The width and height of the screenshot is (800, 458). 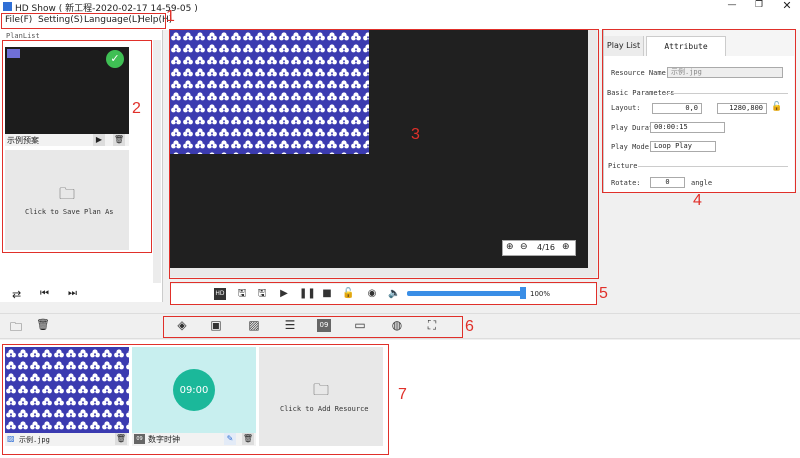 I want to click on annotation-number-3: 3, so click(x=415, y=134).